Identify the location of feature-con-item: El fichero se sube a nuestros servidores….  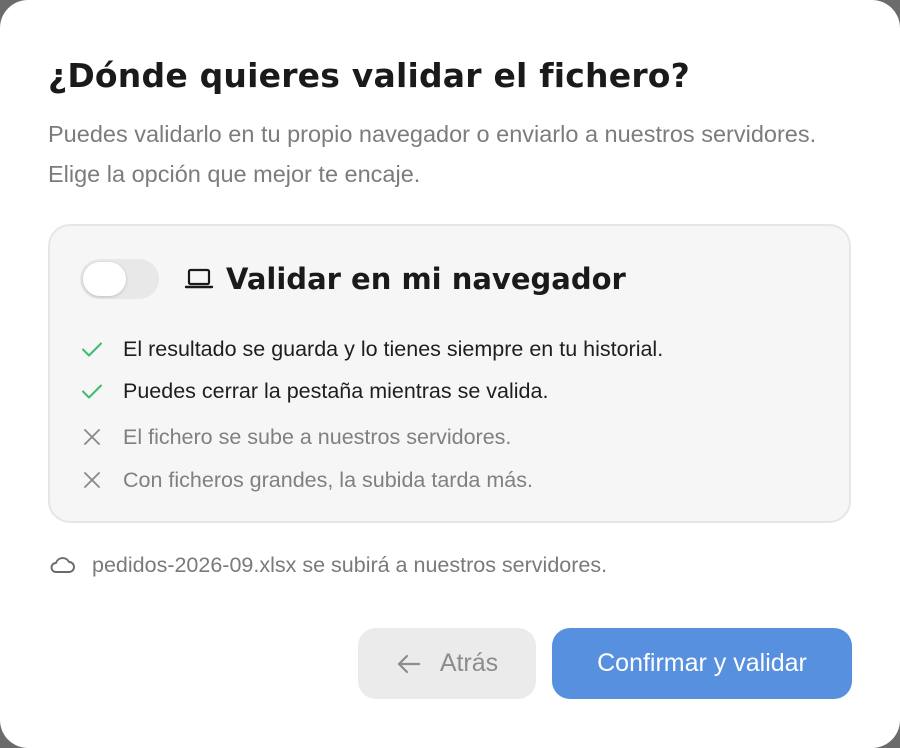
(295, 437).